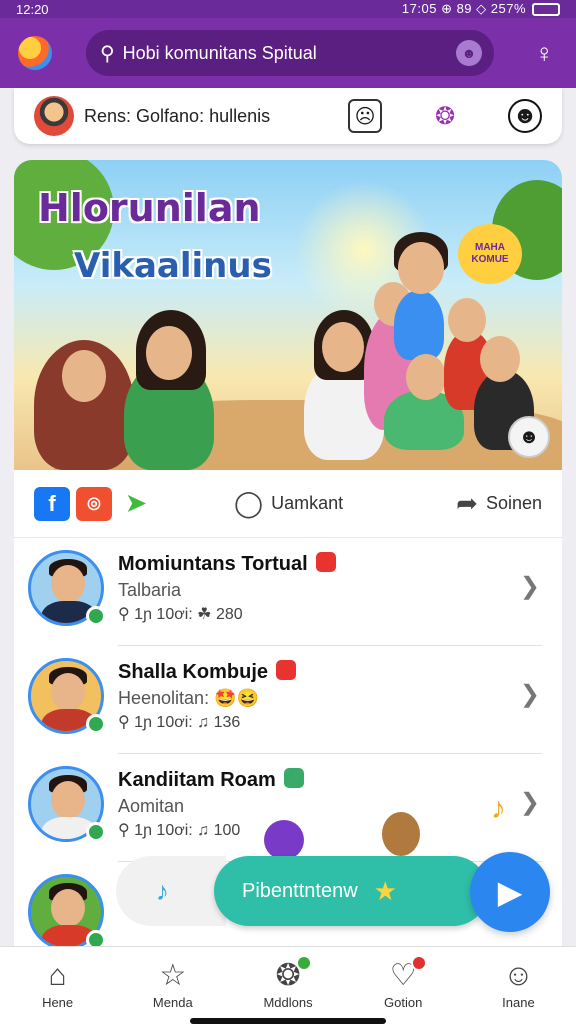 The image size is (576, 1024). Describe the element at coordinates (307, 503) in the screenshot. I see `comment-label: Uamkant` at that location.